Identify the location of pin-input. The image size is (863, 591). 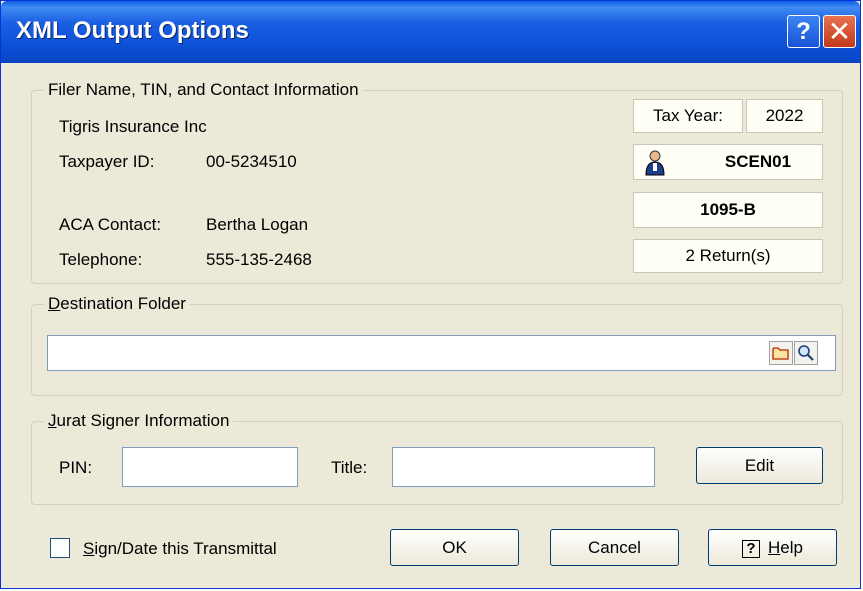
(210, 467).